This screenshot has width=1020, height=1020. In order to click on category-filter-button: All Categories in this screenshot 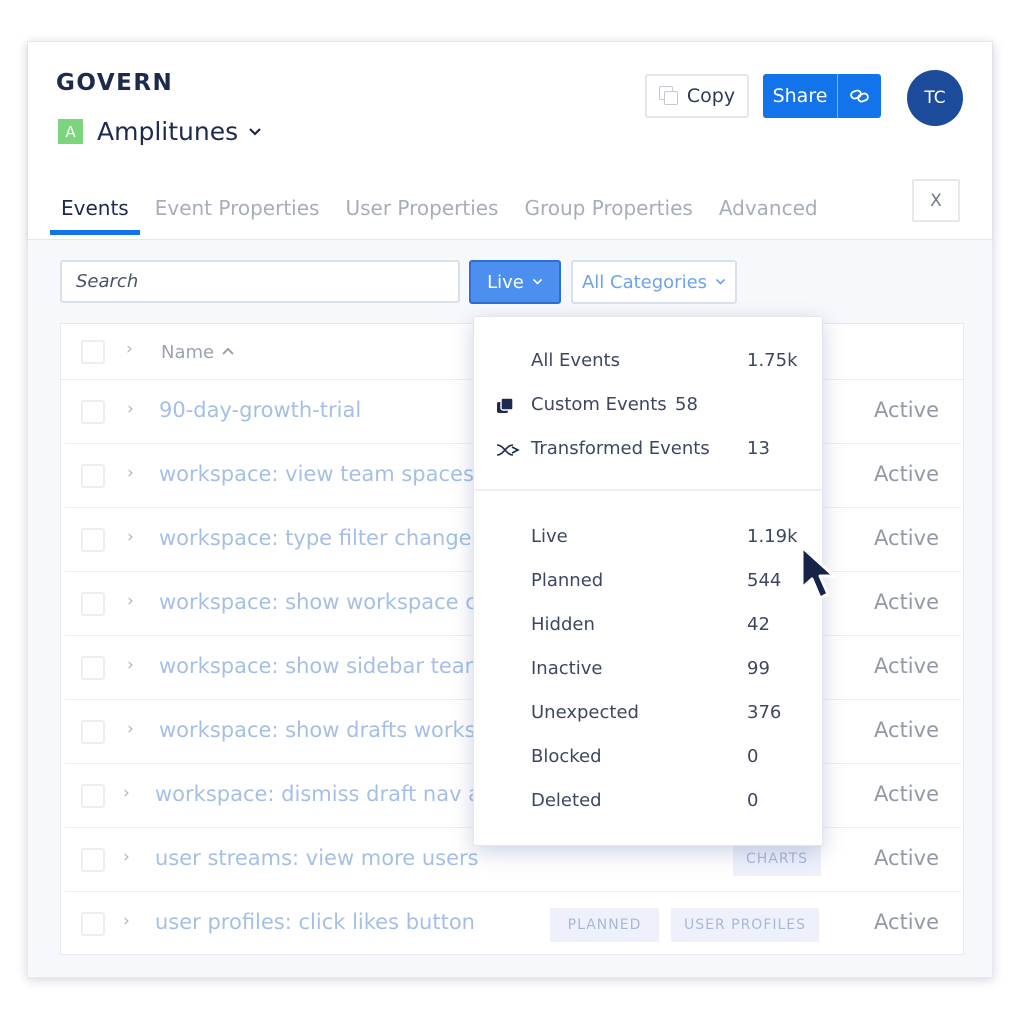, I will do `click(654, 282)`.